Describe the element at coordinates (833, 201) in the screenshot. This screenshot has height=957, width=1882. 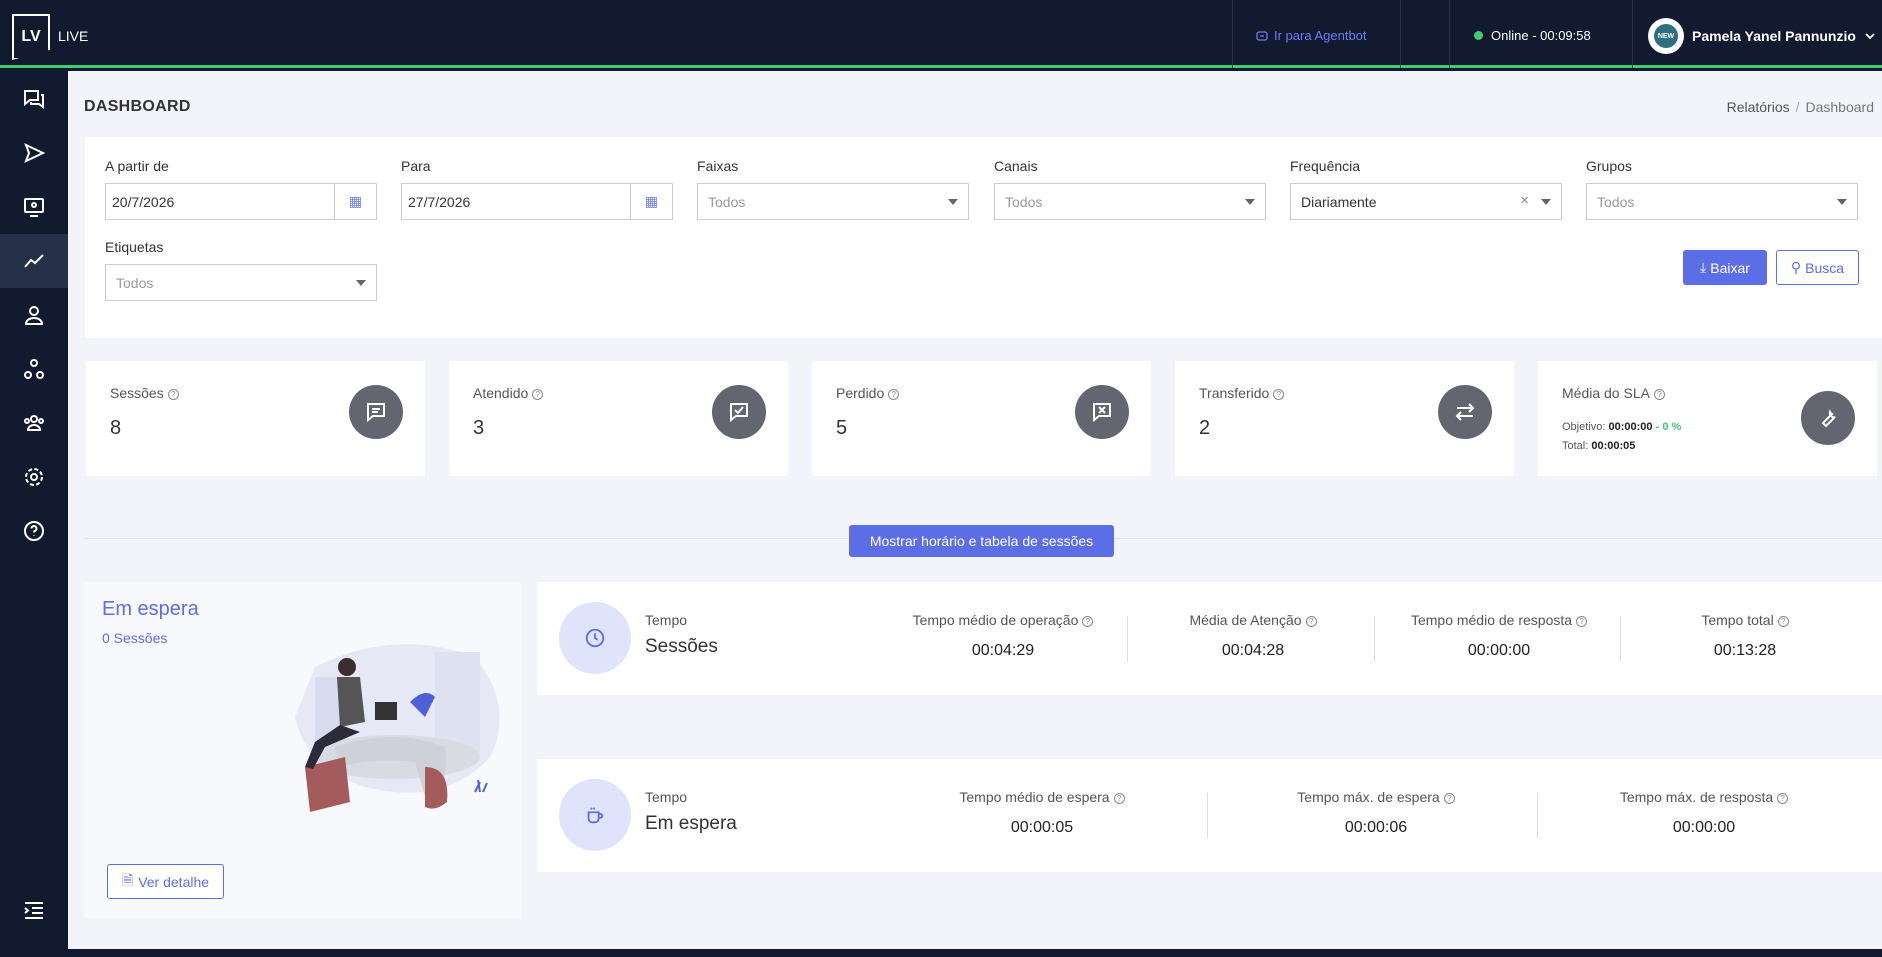
I see `bands-select: Todos` at that location.